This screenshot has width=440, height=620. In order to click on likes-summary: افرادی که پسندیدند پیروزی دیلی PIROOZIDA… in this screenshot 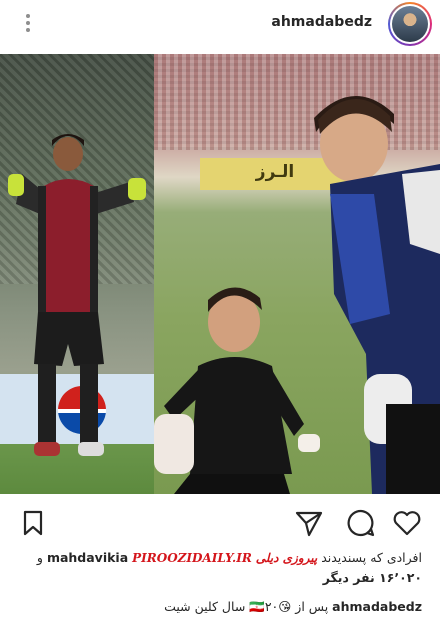, I will do `click(220, 567)`.